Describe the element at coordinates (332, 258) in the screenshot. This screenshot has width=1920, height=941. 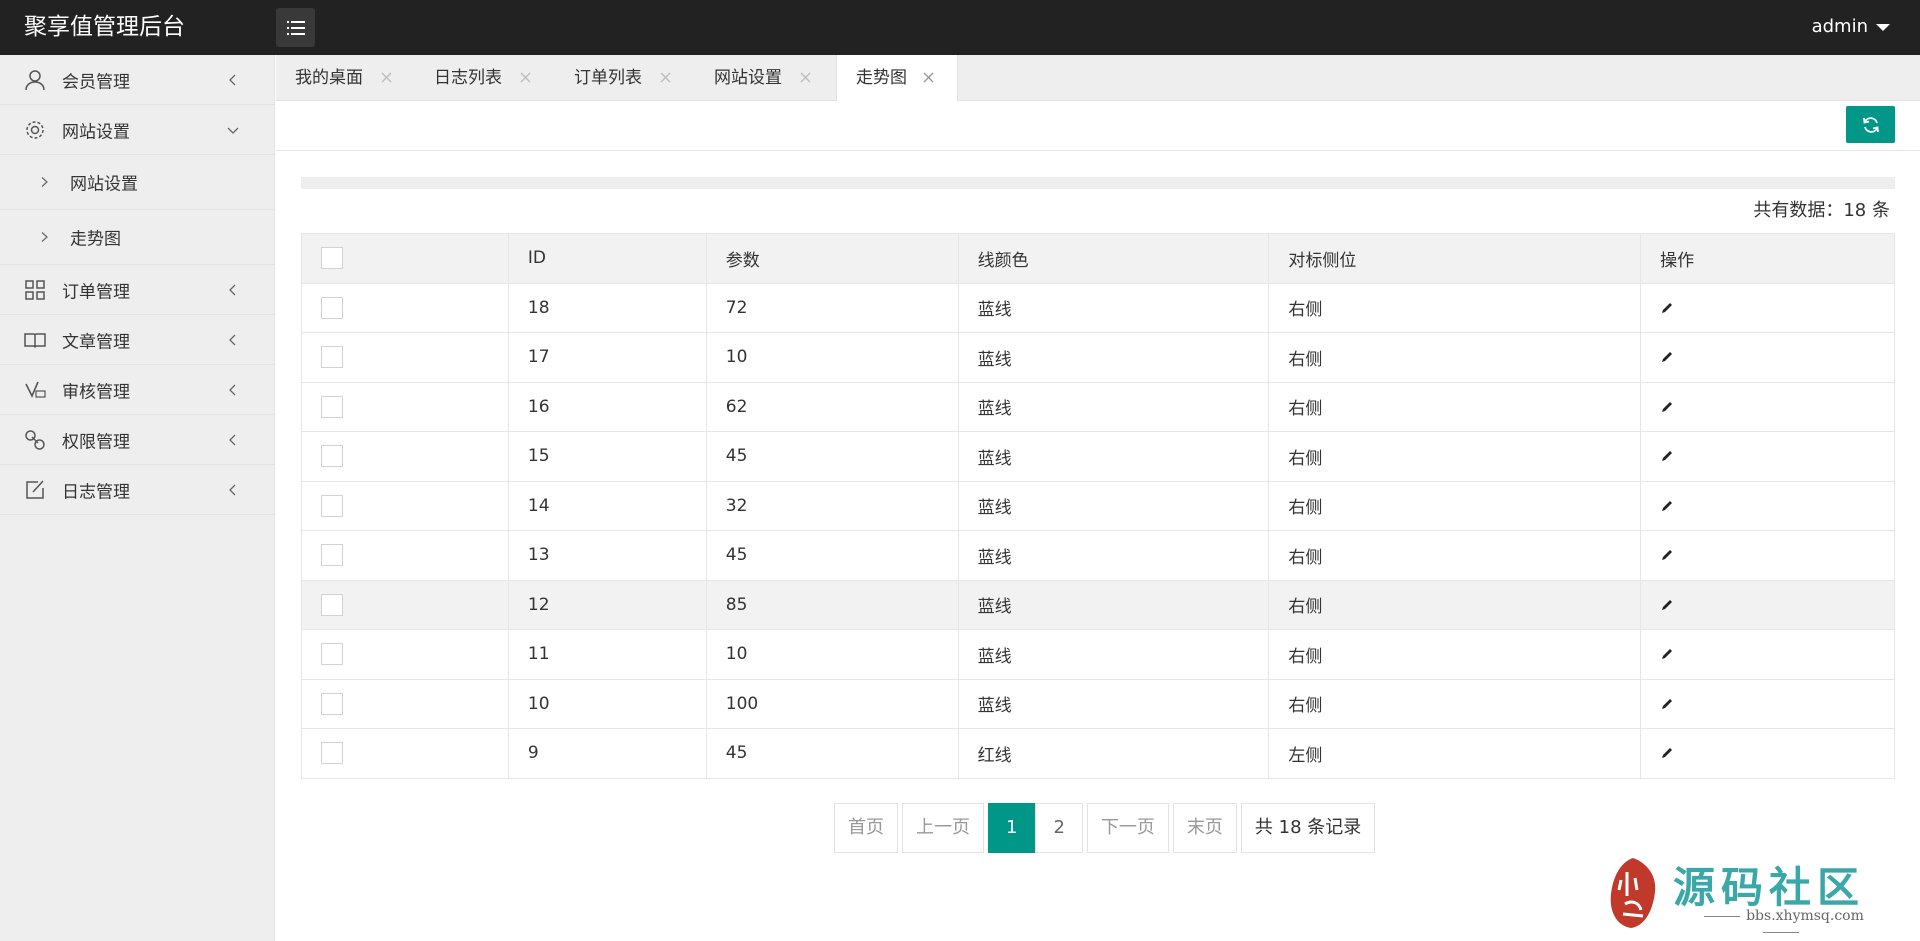
I see `select-all-checkbox` at that location.